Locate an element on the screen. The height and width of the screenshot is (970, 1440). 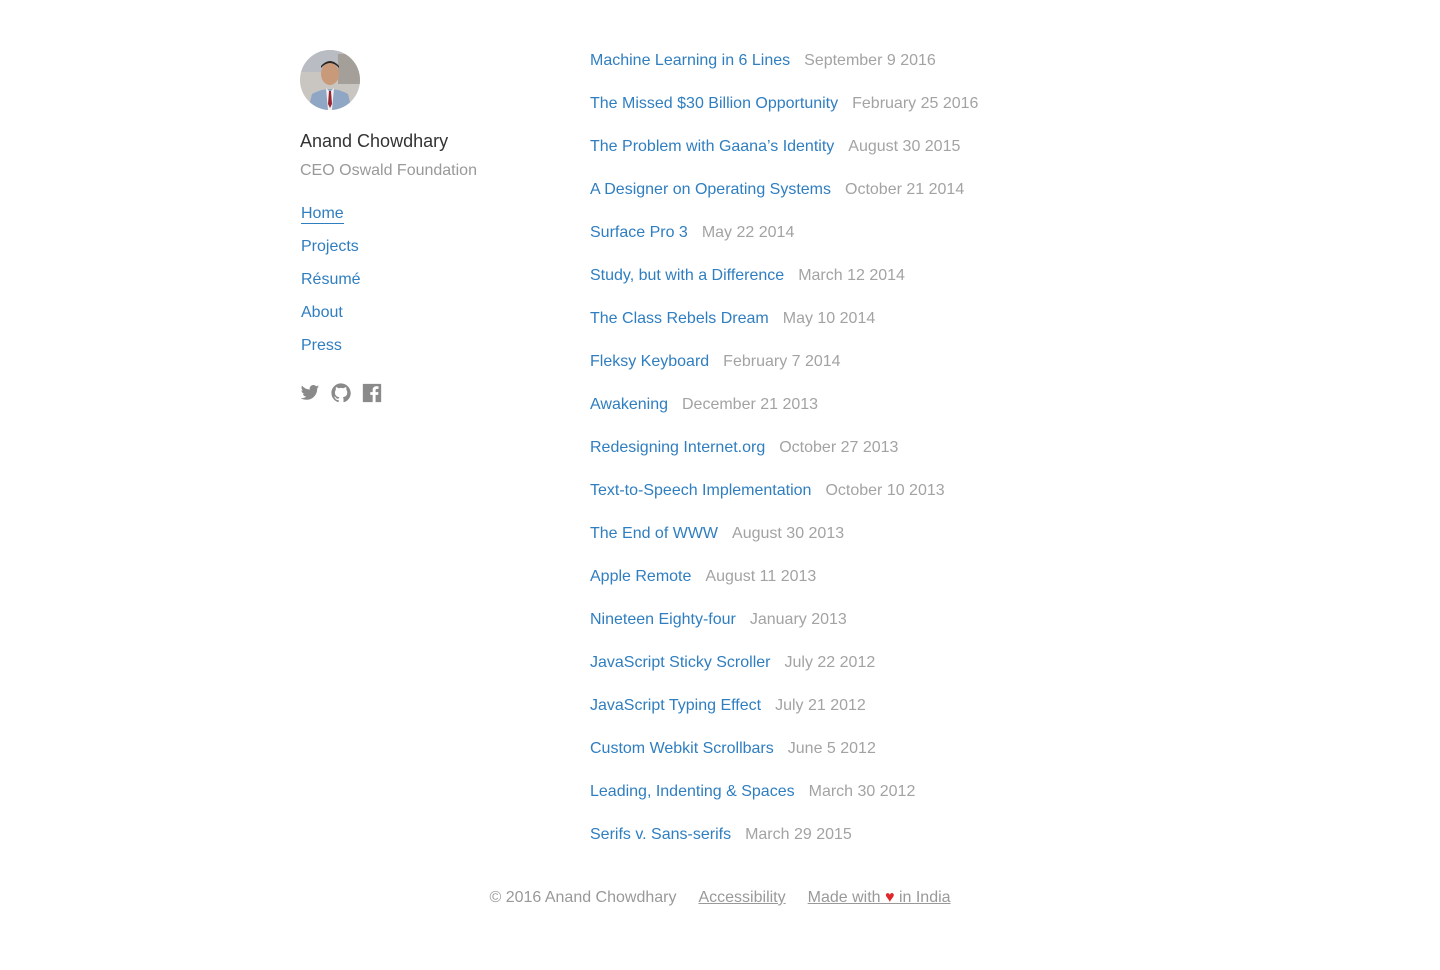
post-date: October 10 2013 is located at coordinates (885, 490).